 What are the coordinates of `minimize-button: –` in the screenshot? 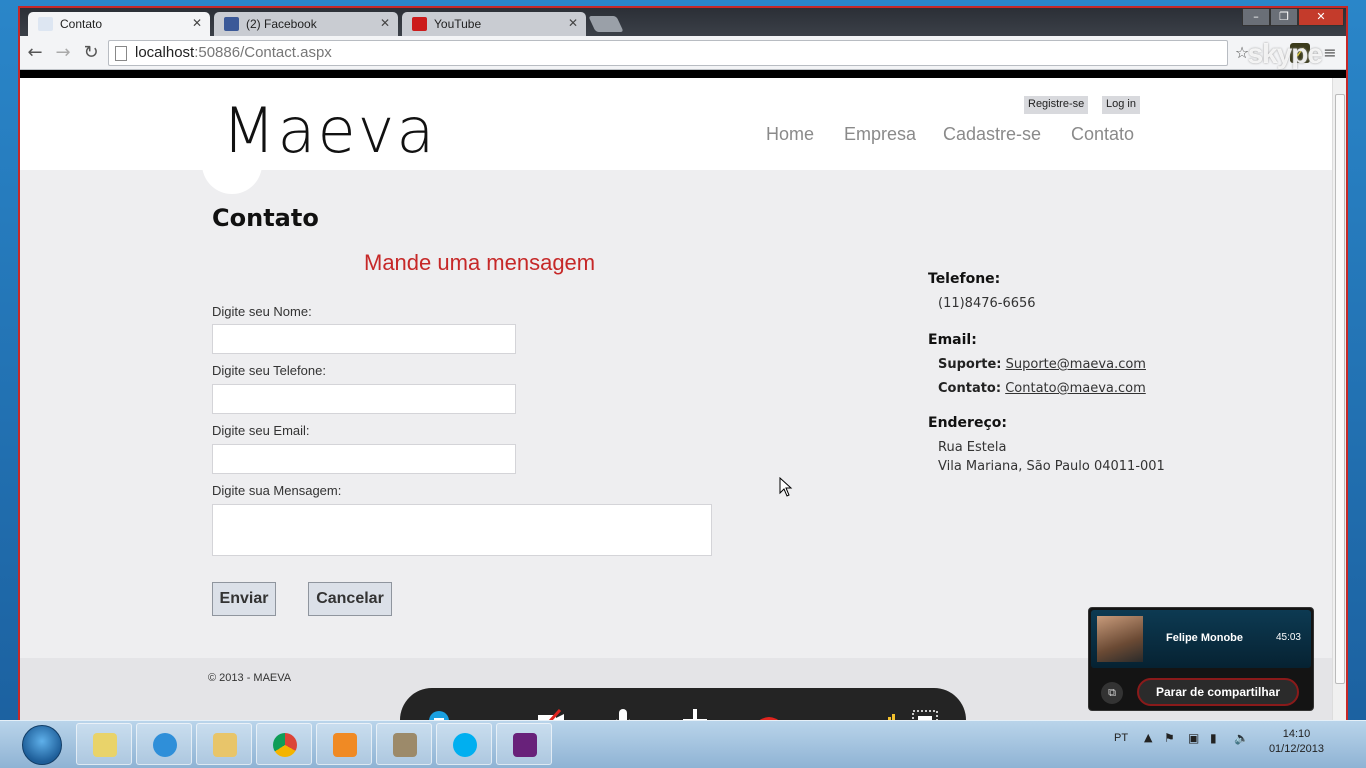 It's located at (1256, 17).